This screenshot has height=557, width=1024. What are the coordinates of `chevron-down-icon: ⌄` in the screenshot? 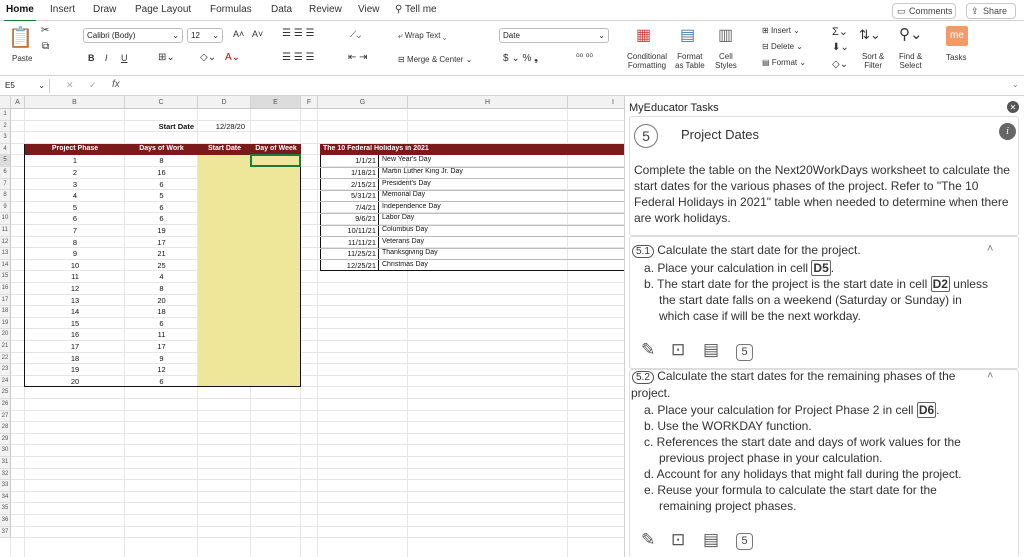 It's located at (1015, 84).